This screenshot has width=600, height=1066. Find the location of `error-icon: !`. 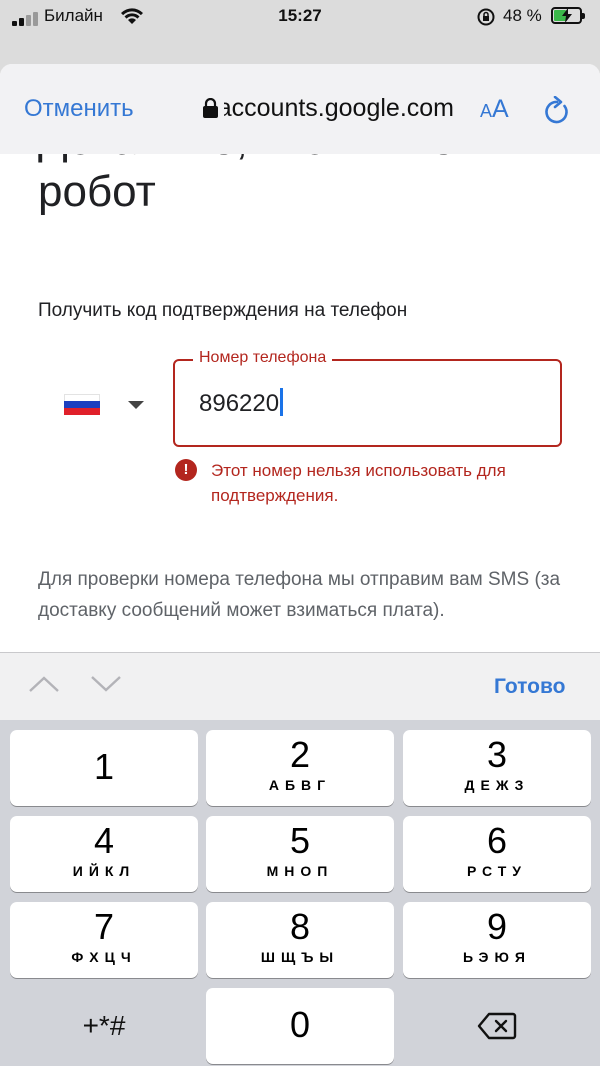

error-icon: ! is located at coordinates (186, 470).